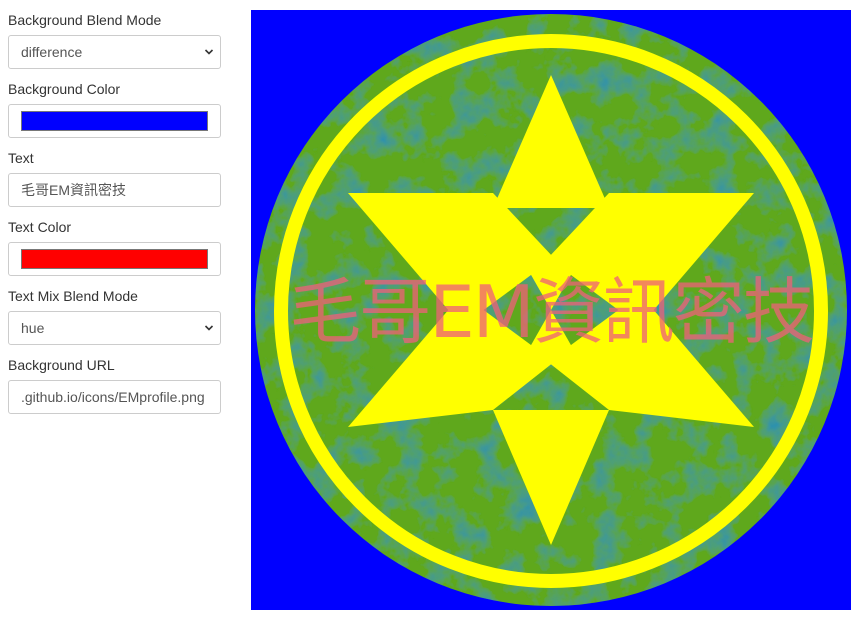 This screenshot has width=864, height=625. Describe the element at coordinates (33, 328) in the screenshot. I see `text-blend-mode-value: hue` at that location.